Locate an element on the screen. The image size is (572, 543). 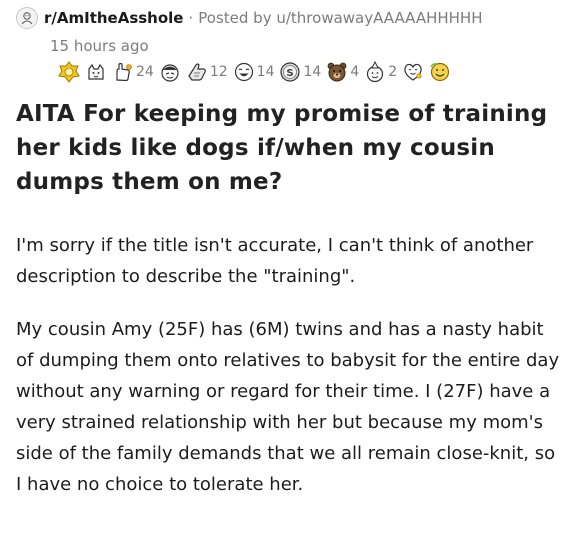
award: 4 is located at coordinates (342, 72).